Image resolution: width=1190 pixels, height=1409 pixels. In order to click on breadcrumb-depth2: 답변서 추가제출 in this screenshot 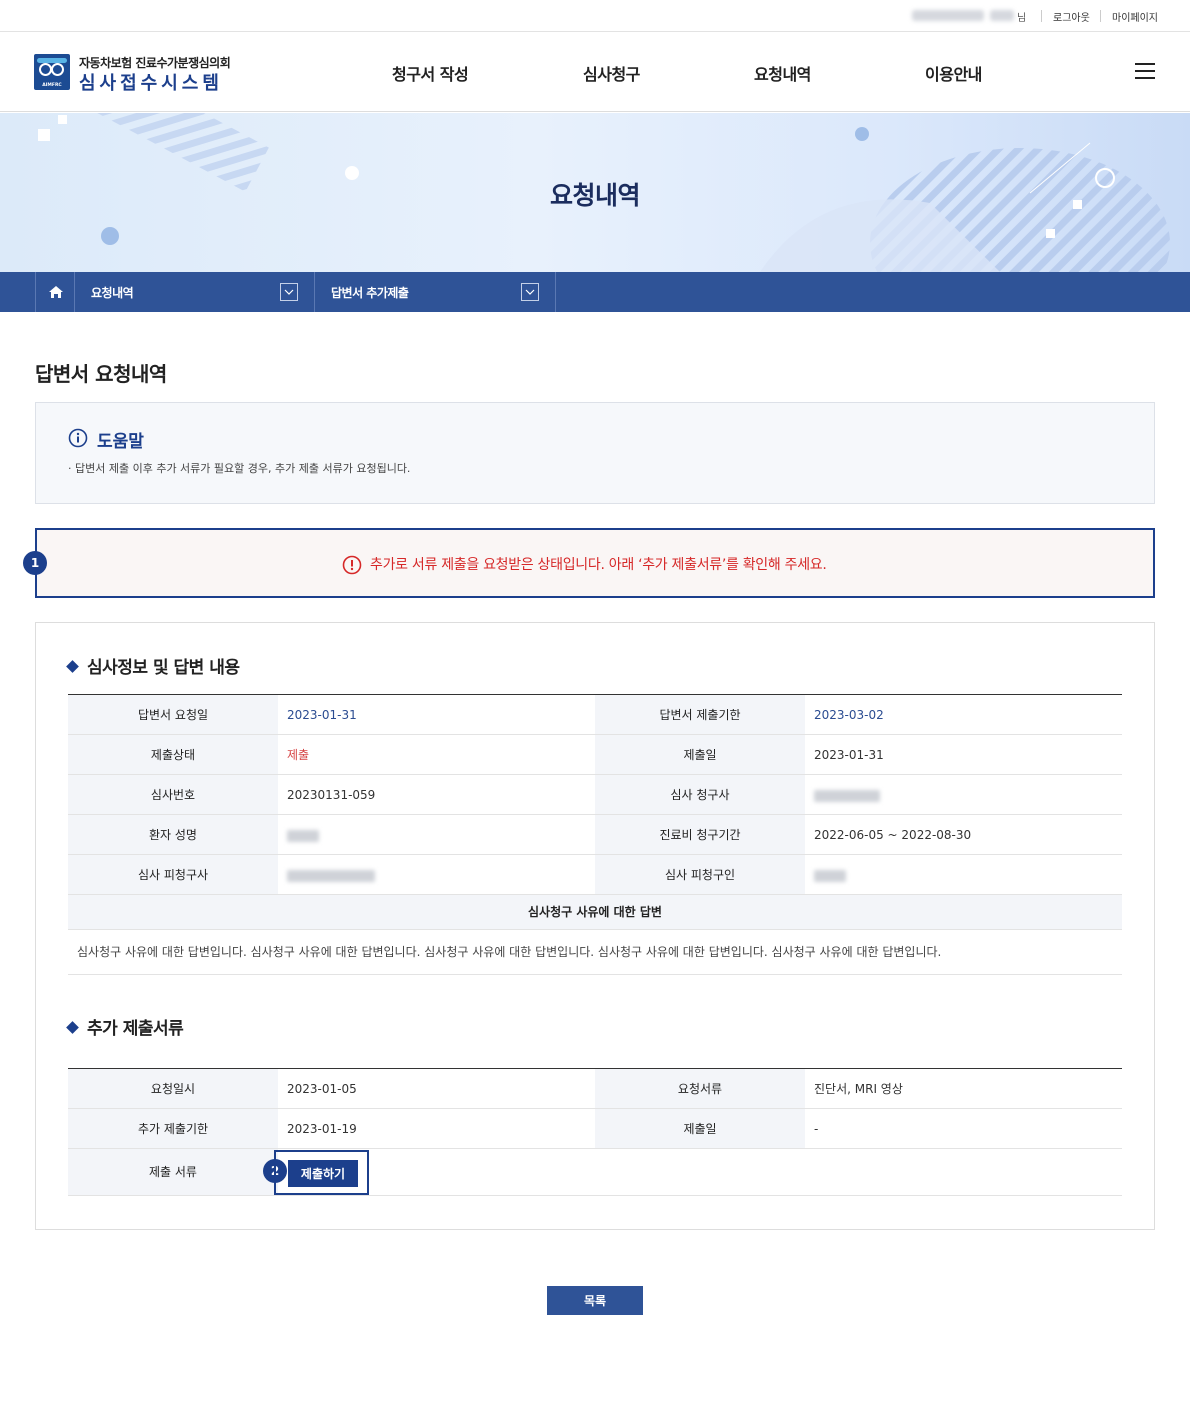, I will do `click(435, 292)`.